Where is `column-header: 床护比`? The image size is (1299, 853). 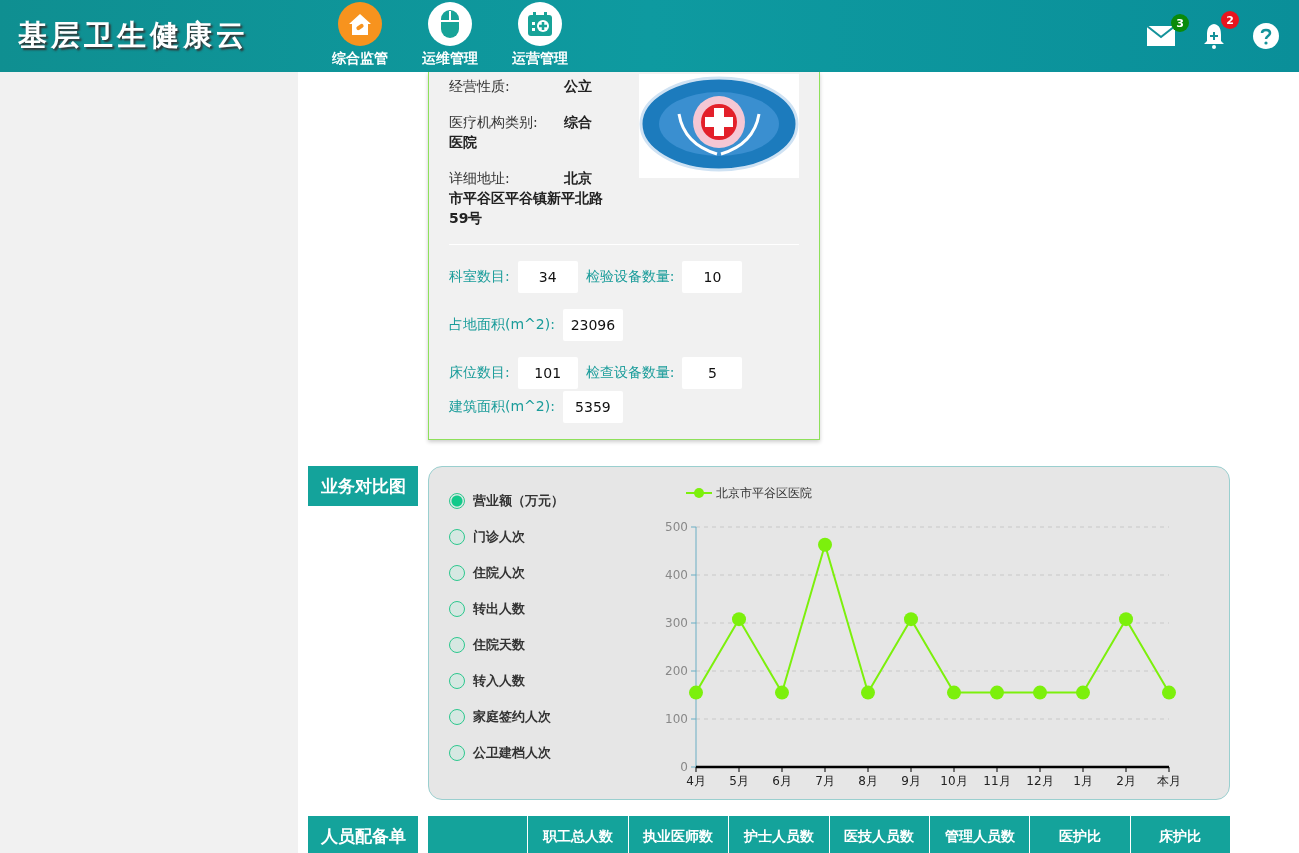
column-header: 床护比 is located at coordinates (1179, 834).